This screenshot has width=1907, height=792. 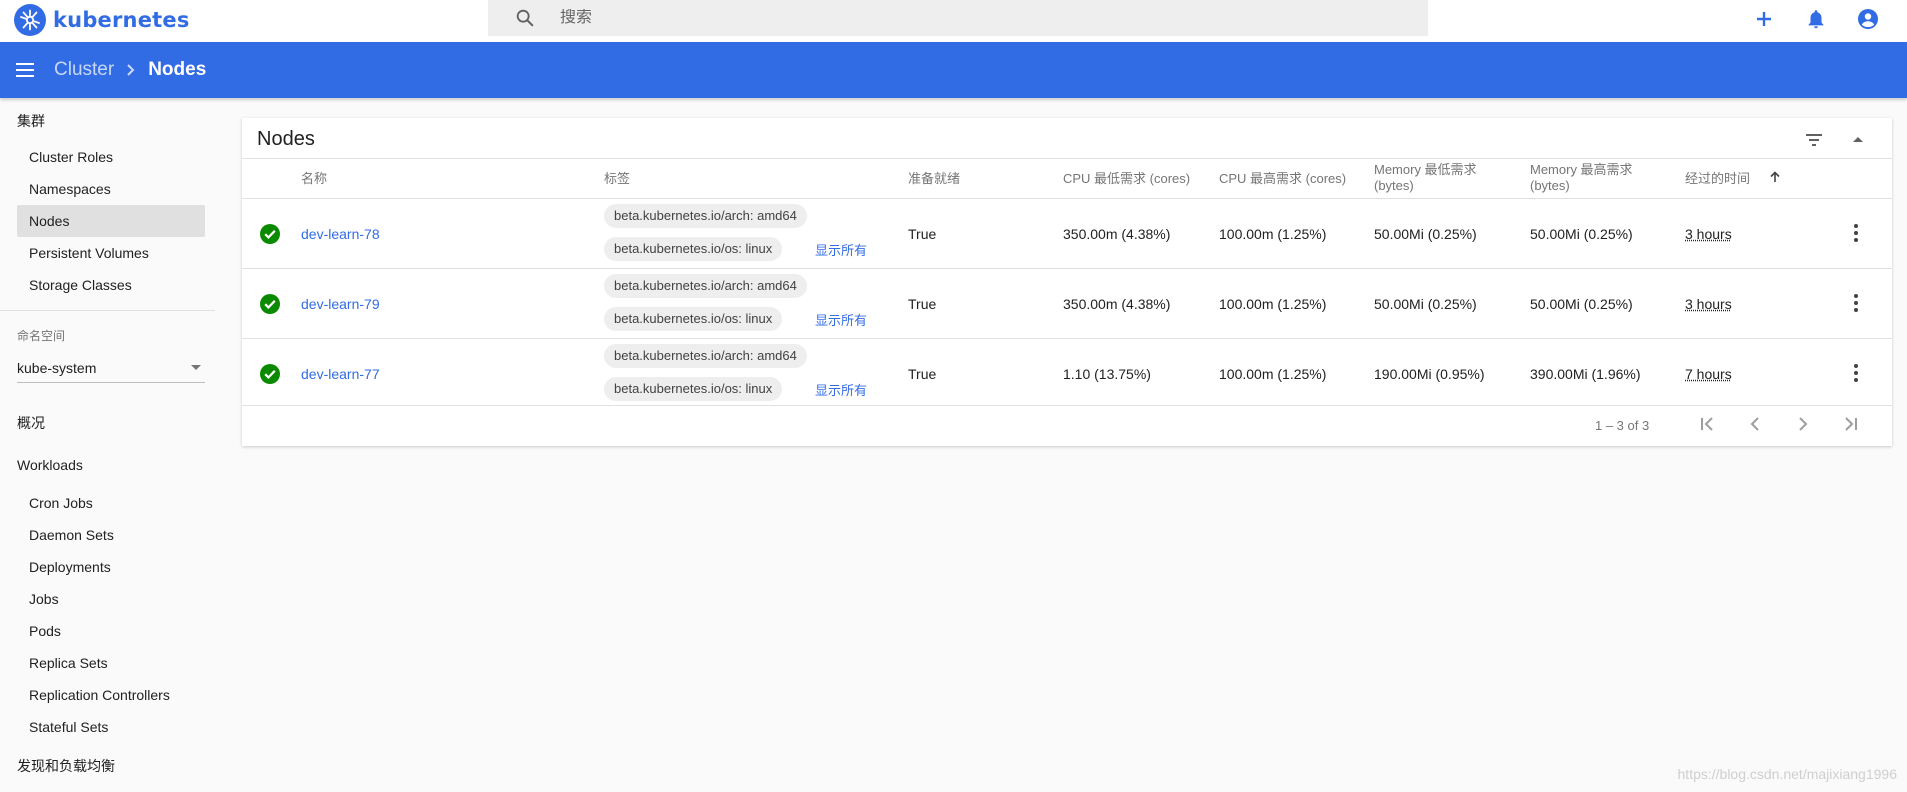 What do you see at coordinates (1425, 178) in the screenshot?
I see `col-header-memory-requests: Memory 最低需求 (bytes)` at bounding box center [1425, 178].